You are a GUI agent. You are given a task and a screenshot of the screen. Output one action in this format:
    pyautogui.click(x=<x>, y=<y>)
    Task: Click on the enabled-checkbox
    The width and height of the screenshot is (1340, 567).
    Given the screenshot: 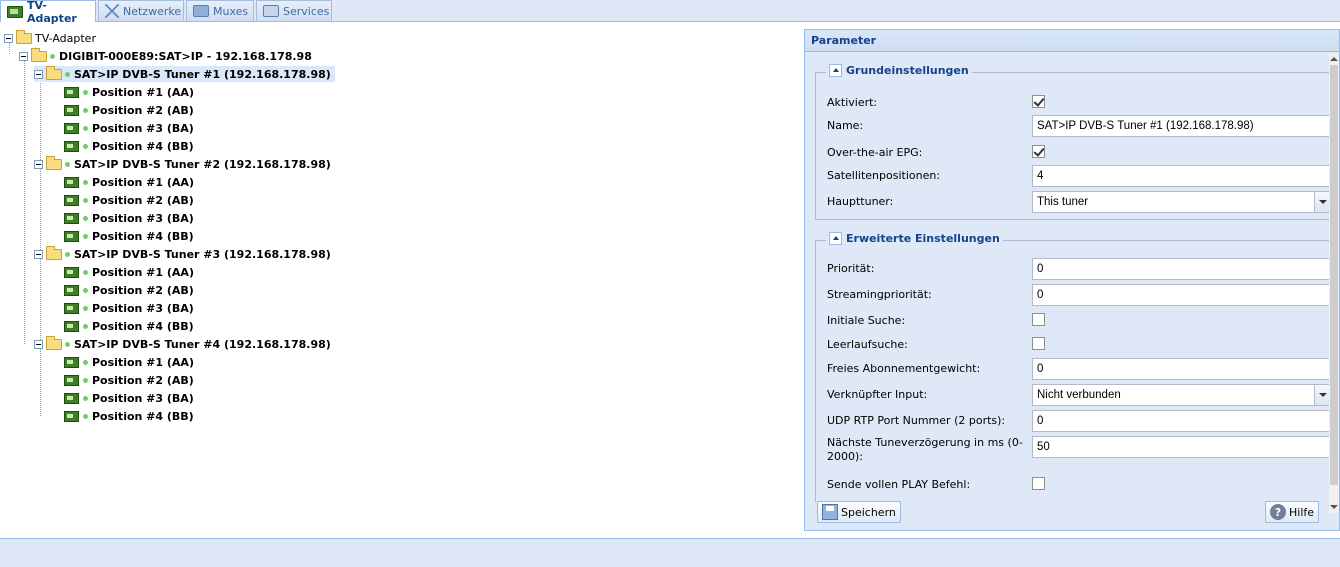 What is the action you would take?
    pyautogui.click(x=1038, y=101)
    